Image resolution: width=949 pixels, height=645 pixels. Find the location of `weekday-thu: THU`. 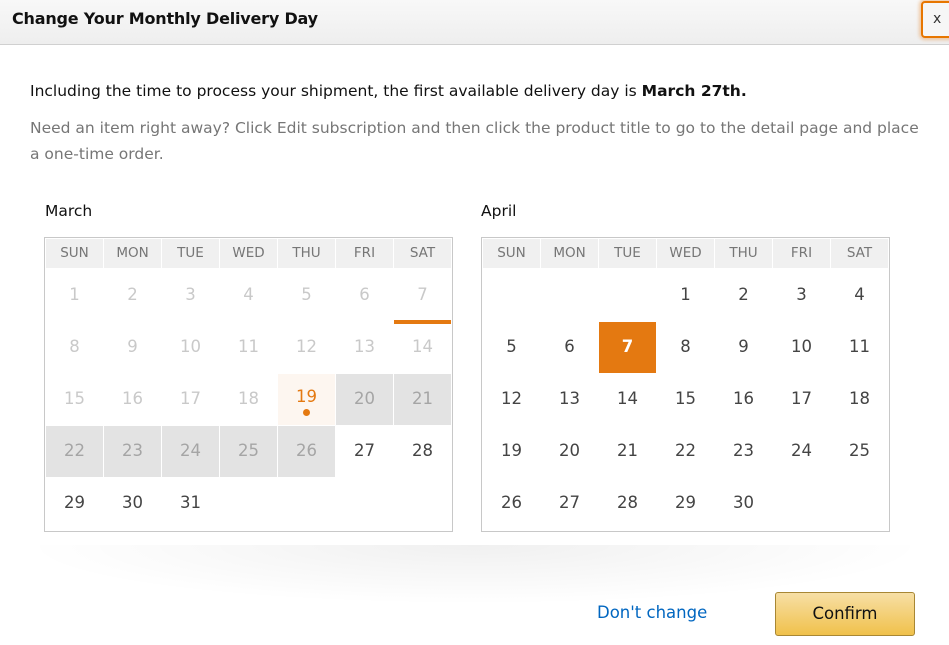

weekday-thu: THU is located at coordinates (743, 253).